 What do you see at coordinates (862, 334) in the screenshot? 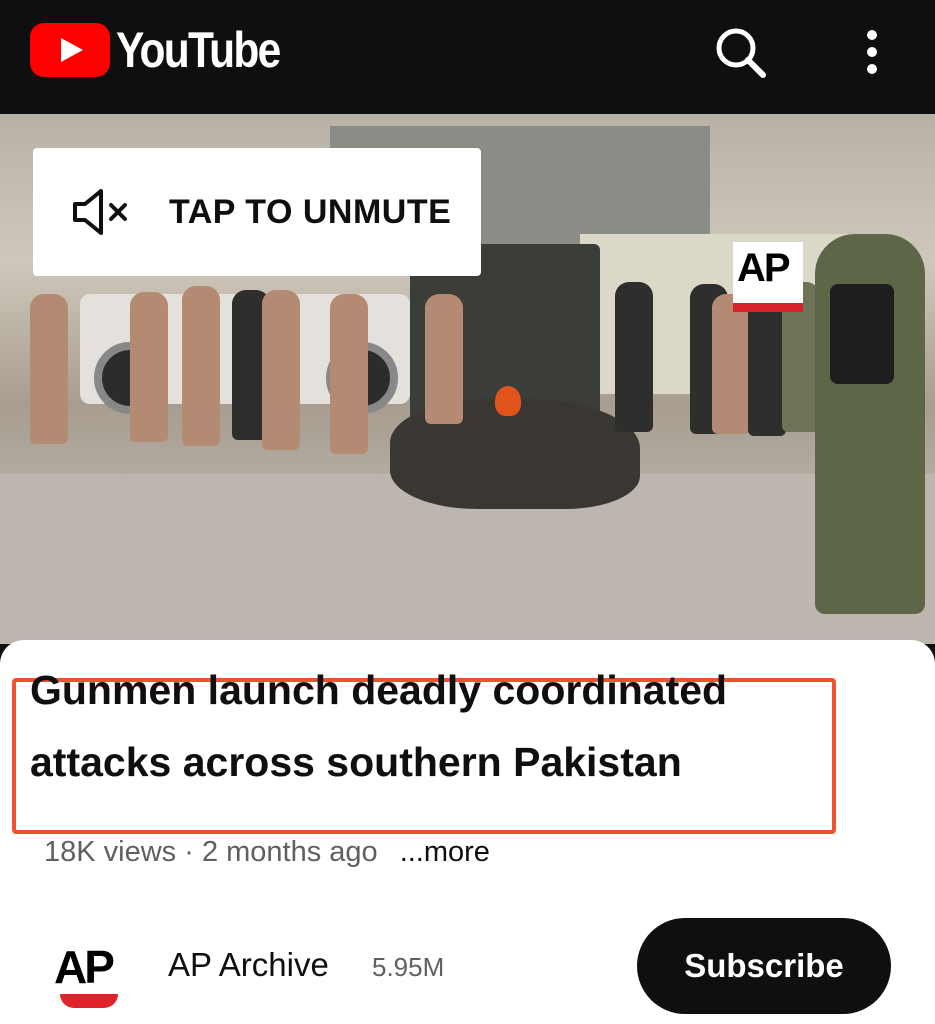
I see `backpack` at bounding box center [862, 334].